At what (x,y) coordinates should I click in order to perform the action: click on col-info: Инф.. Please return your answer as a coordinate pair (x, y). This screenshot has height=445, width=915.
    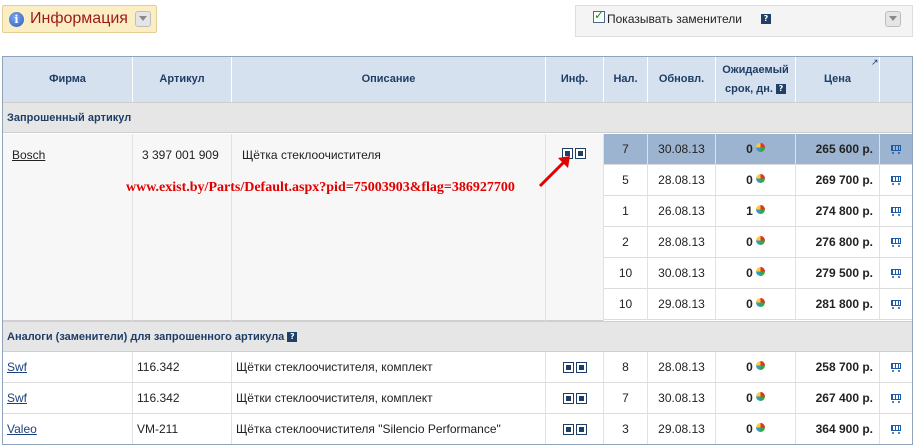
    Looking at the image, I should click on (575, 79).